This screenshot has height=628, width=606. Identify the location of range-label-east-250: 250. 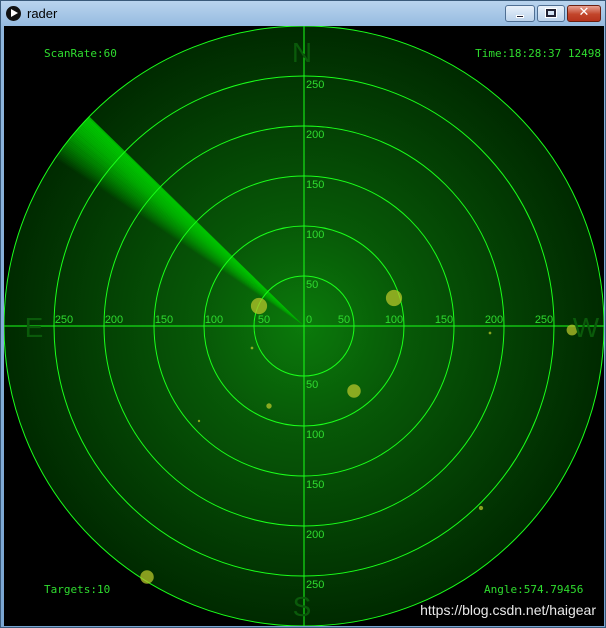
(64, 320).